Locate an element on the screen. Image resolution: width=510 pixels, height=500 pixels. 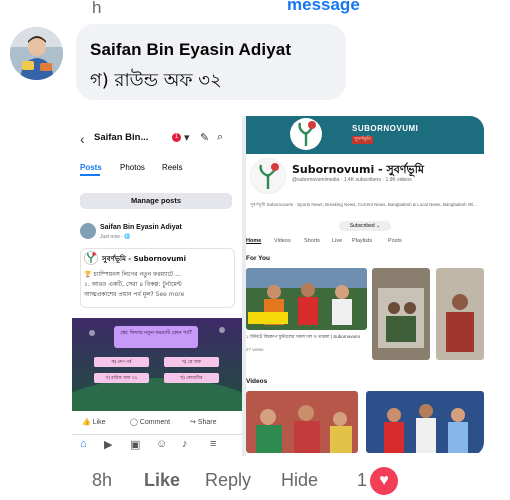
quiz-option: ক) গ্রুপ পর্ব is located at coordinates (121, 362).